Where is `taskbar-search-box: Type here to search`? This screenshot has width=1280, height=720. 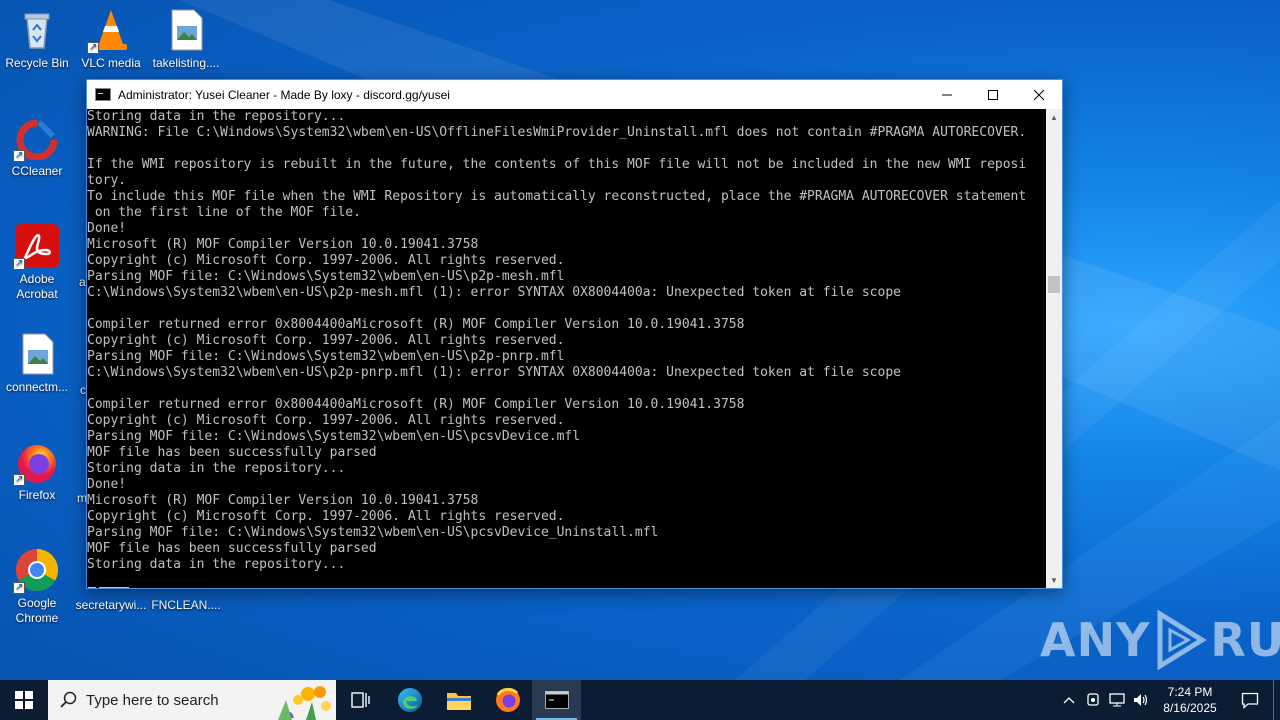 taskbar-search-box: Type here to search is located at coordinates (192, 700).